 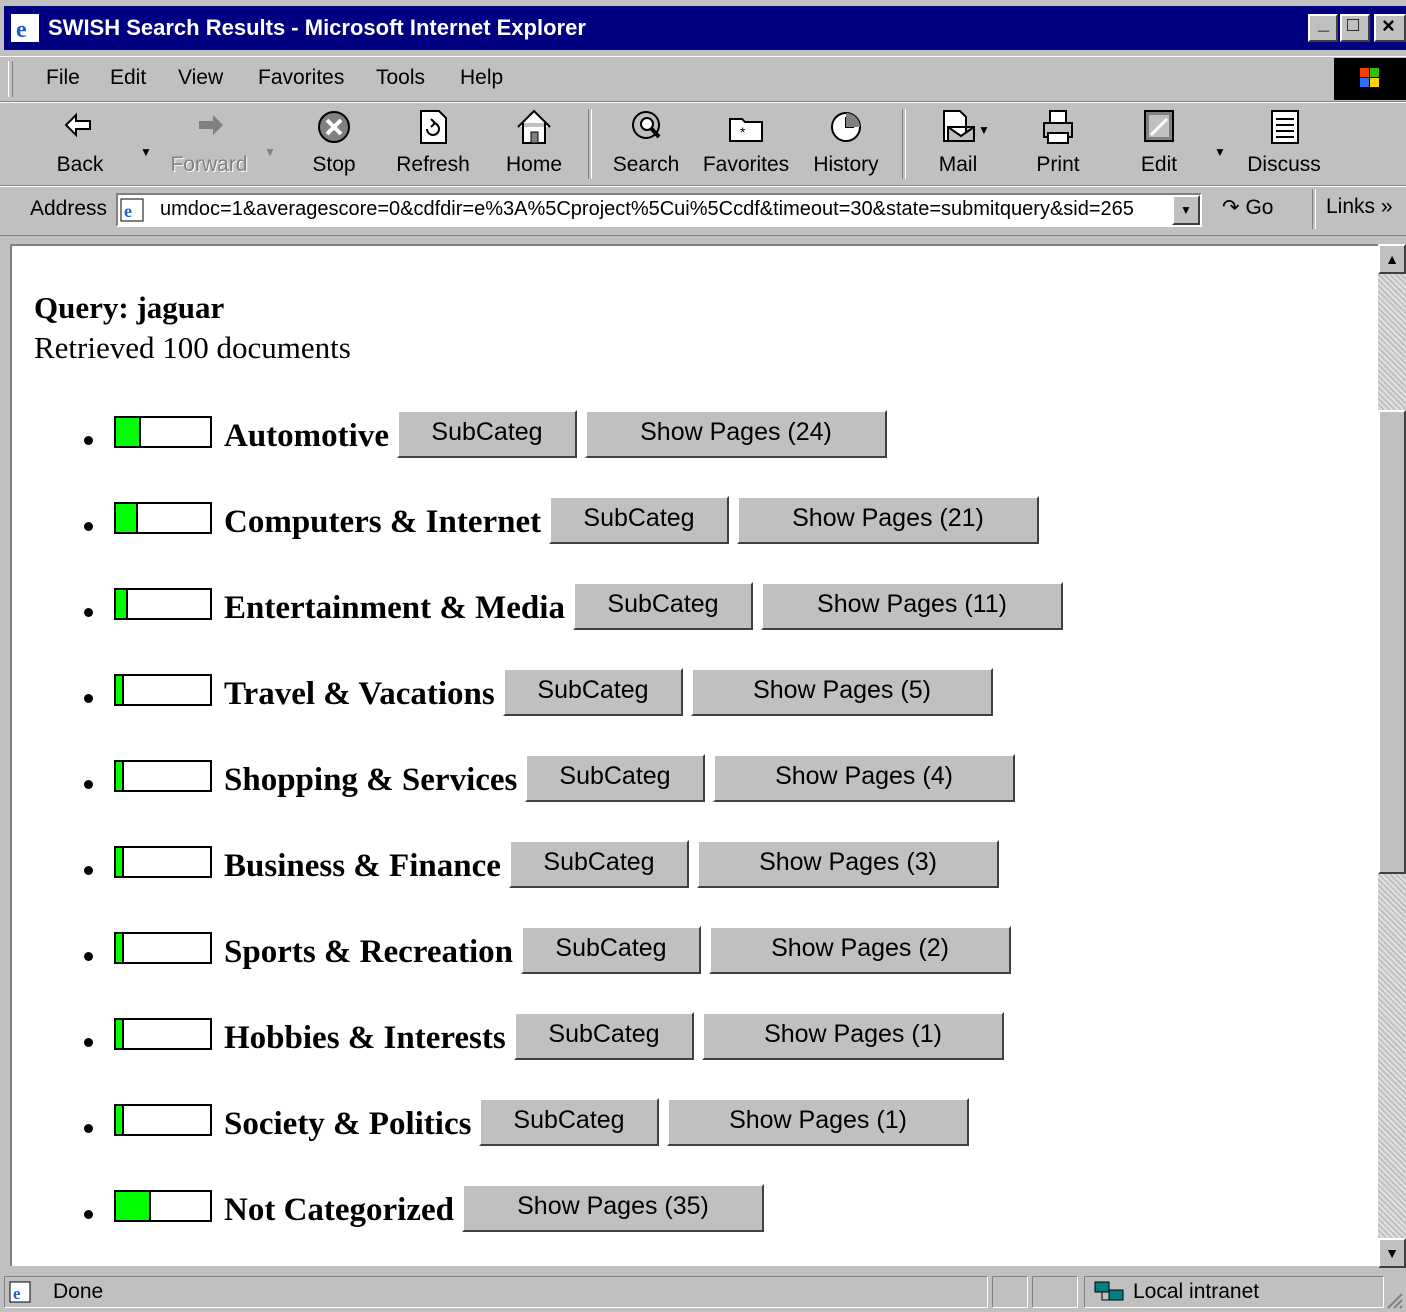 I want to click on status-zone-pane: Local intranet, so click(x=1234, y=1292).